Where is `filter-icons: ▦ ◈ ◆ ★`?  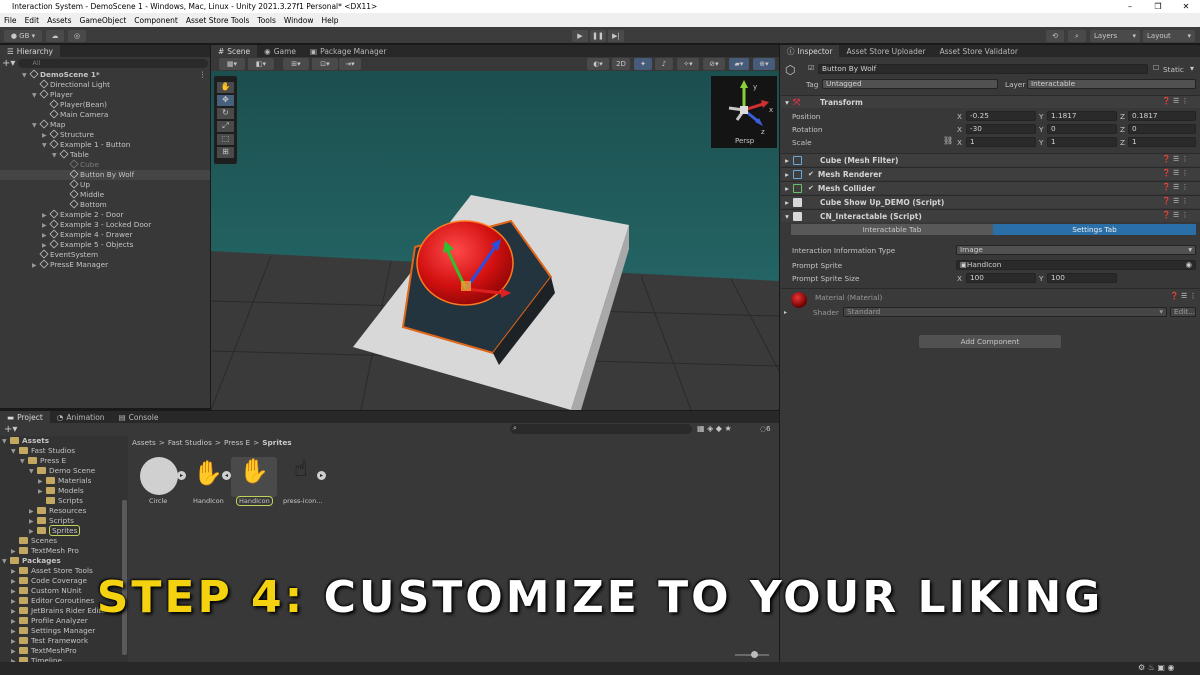
filter-icons: ▦ ◈ ◆ ★ is located at coordinates (714, 428).